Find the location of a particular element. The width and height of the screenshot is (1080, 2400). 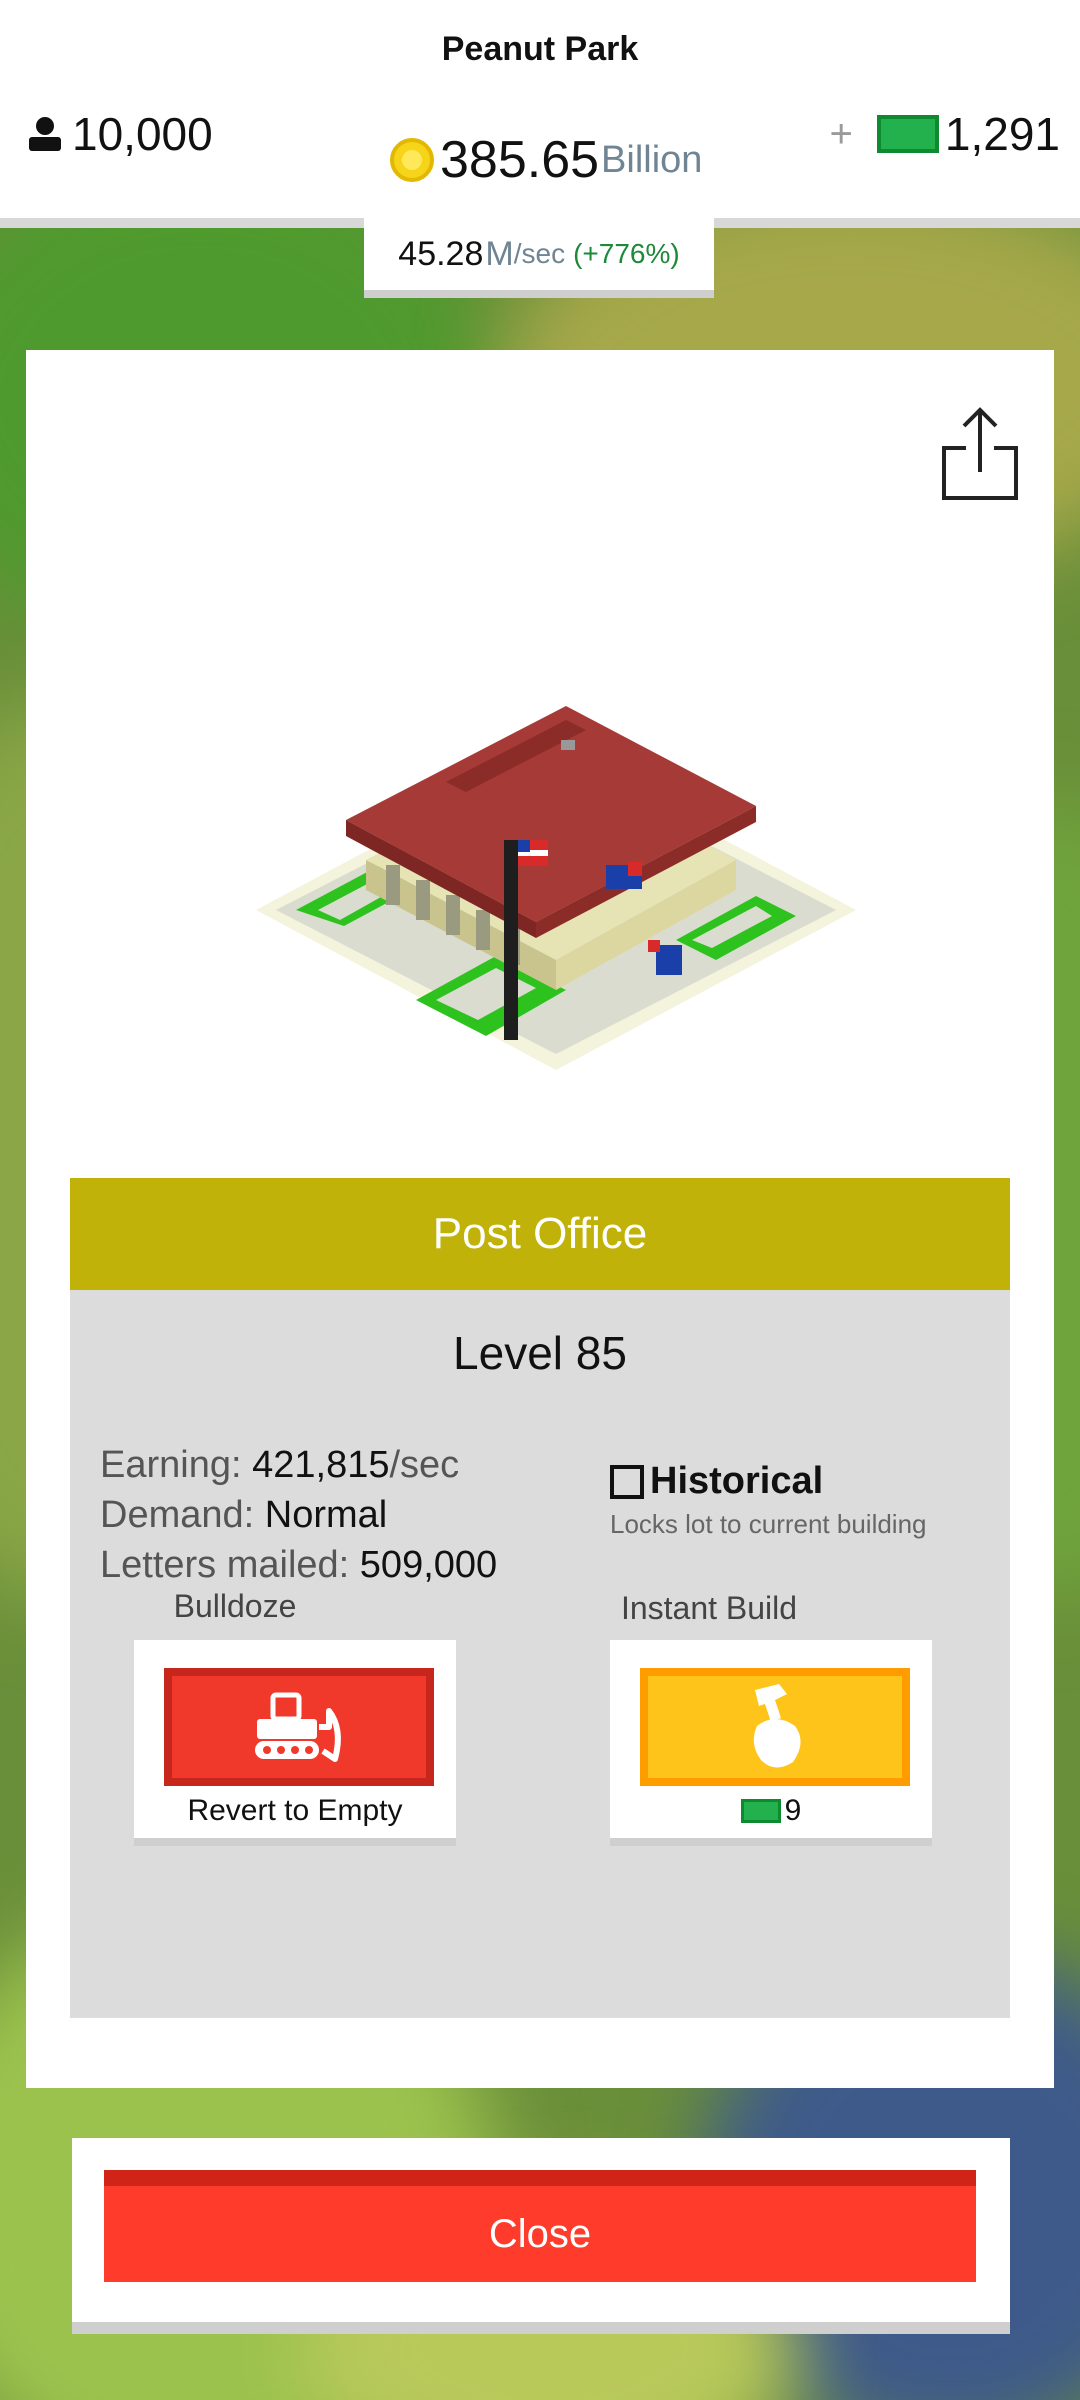

demand-row: Demand: Normal is located at coordinates (298, 1515).